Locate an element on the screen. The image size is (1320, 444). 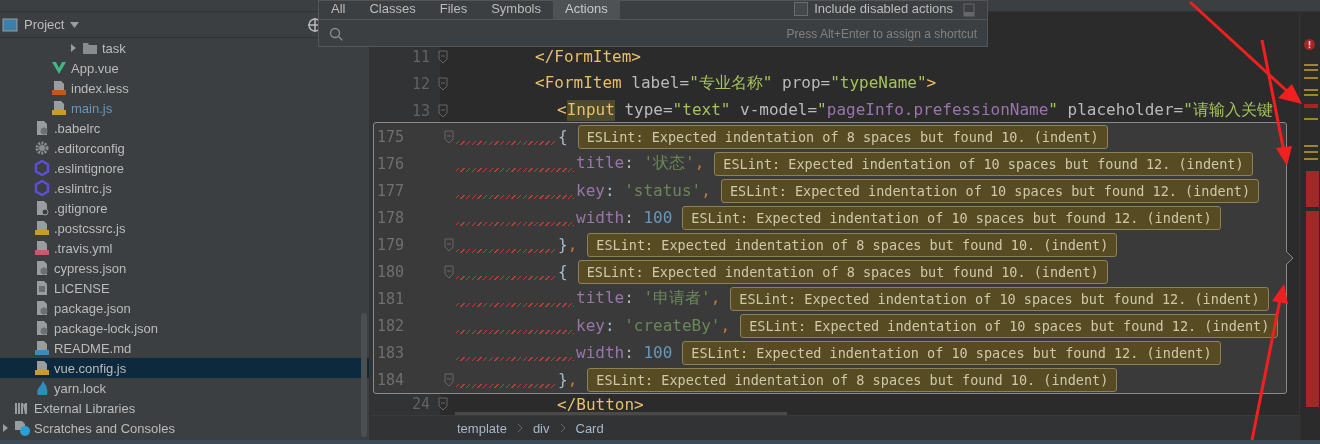
tree-item: index.less is located at coordinates (184, 88).